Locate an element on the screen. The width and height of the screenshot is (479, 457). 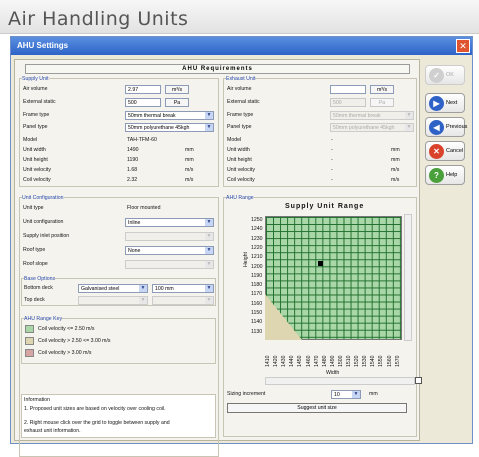
y-tick-label: 1200 is located at coordinates (257, 266).